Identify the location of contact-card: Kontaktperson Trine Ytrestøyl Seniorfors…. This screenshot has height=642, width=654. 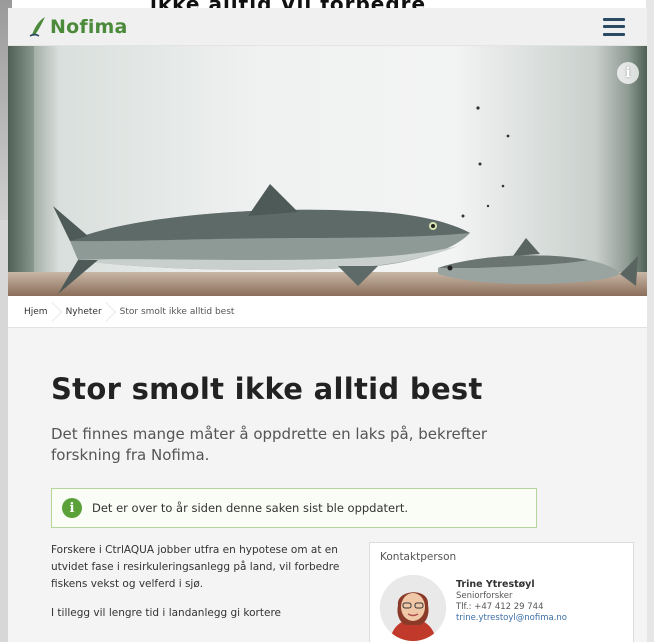
(501, 592).